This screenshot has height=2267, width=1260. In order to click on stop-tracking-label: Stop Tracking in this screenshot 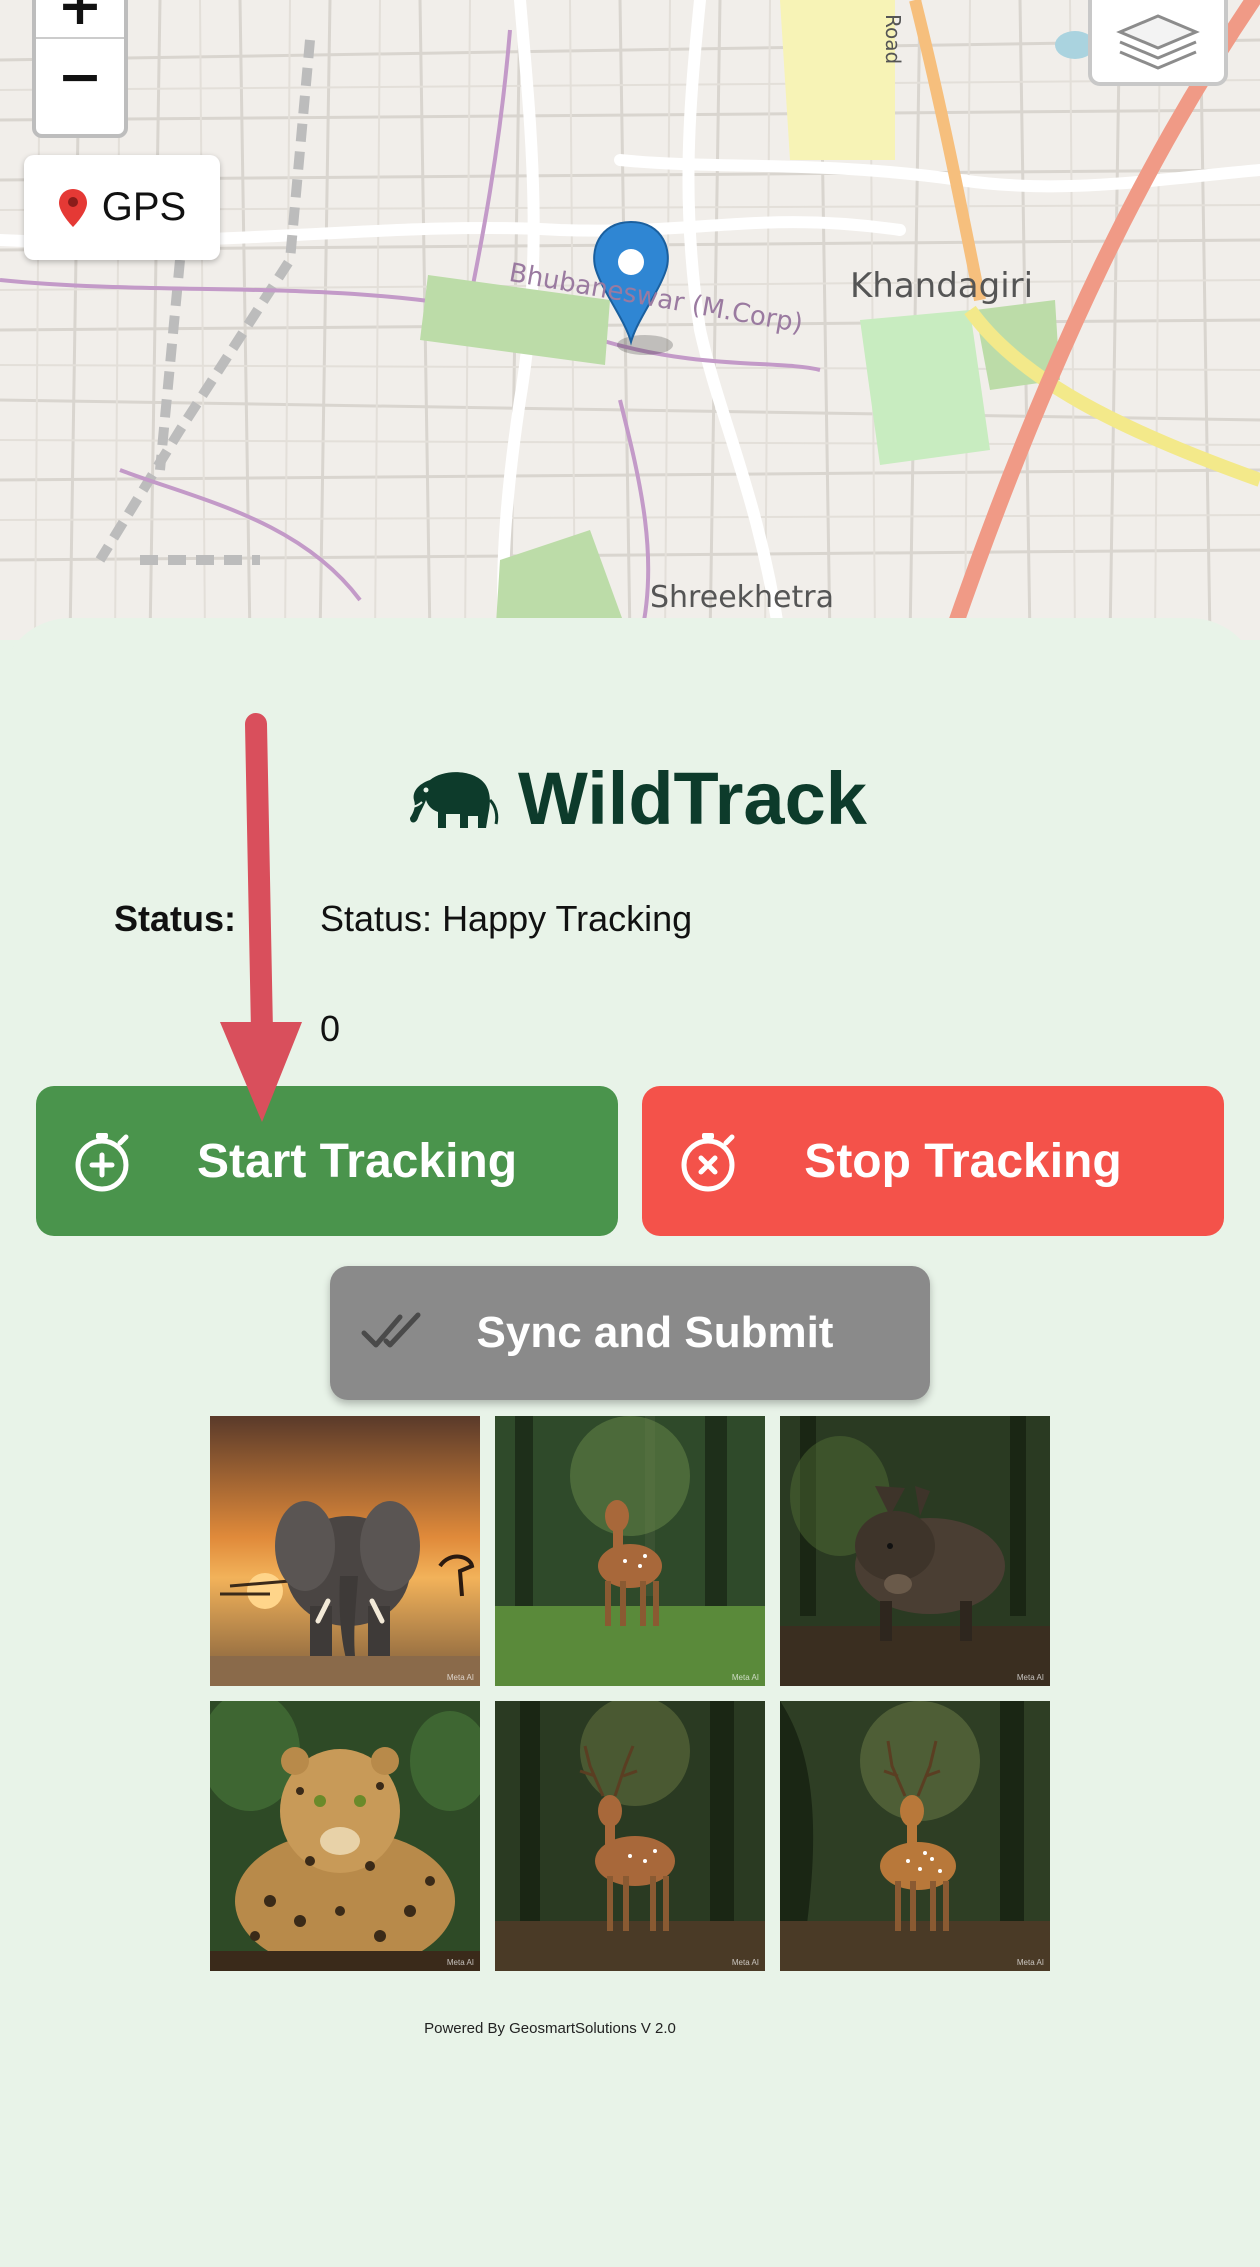, I will do `click(963, 1161)`.